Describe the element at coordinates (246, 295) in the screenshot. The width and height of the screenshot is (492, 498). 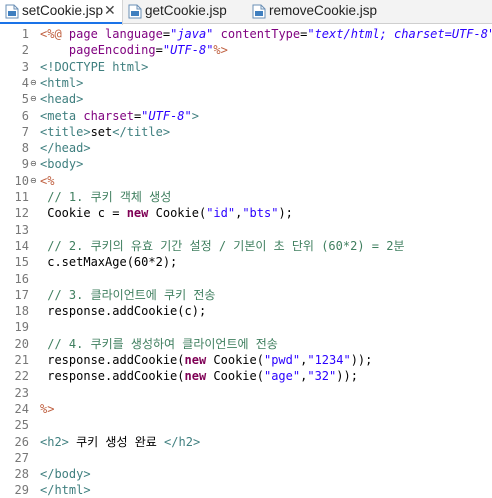
I see `code-line: 17 // 3. 클라이언트에 쿠키 전송` at that location.